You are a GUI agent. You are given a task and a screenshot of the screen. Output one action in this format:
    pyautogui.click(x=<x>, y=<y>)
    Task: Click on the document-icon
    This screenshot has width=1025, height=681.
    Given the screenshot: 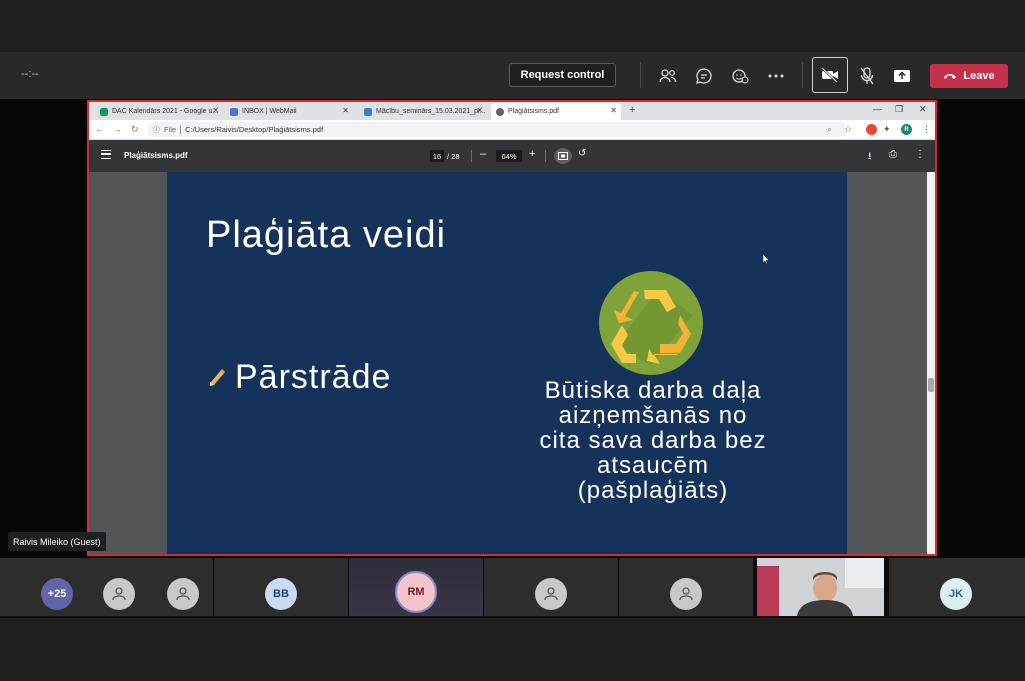 What is the action you would take?
    pyautogui.click(x=368, y=111)
    